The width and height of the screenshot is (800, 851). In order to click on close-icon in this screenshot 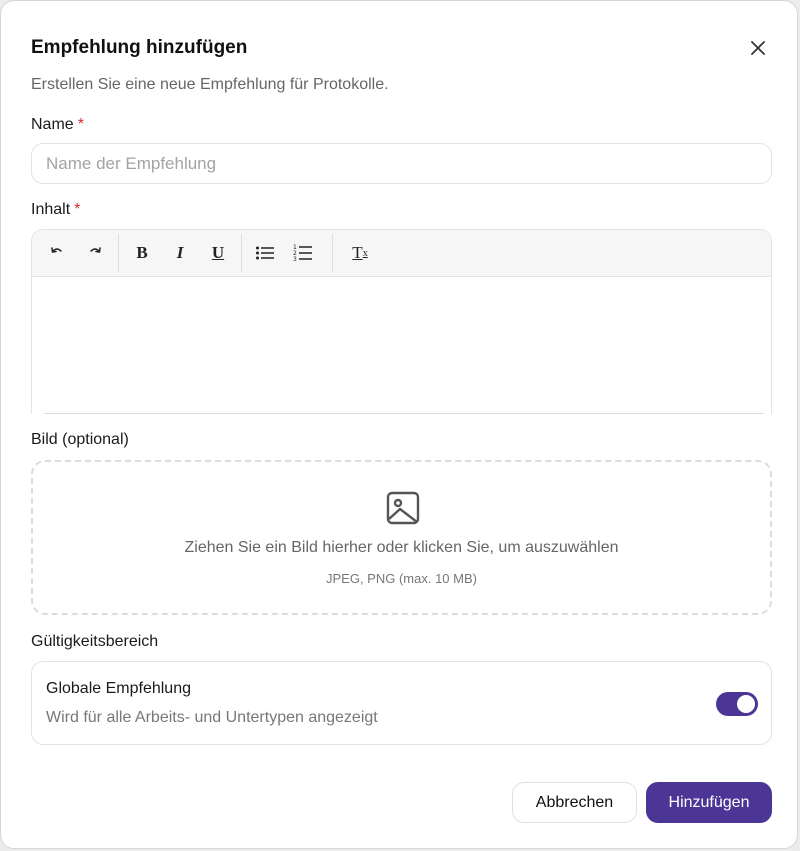, I will do `click(758, 48)`.